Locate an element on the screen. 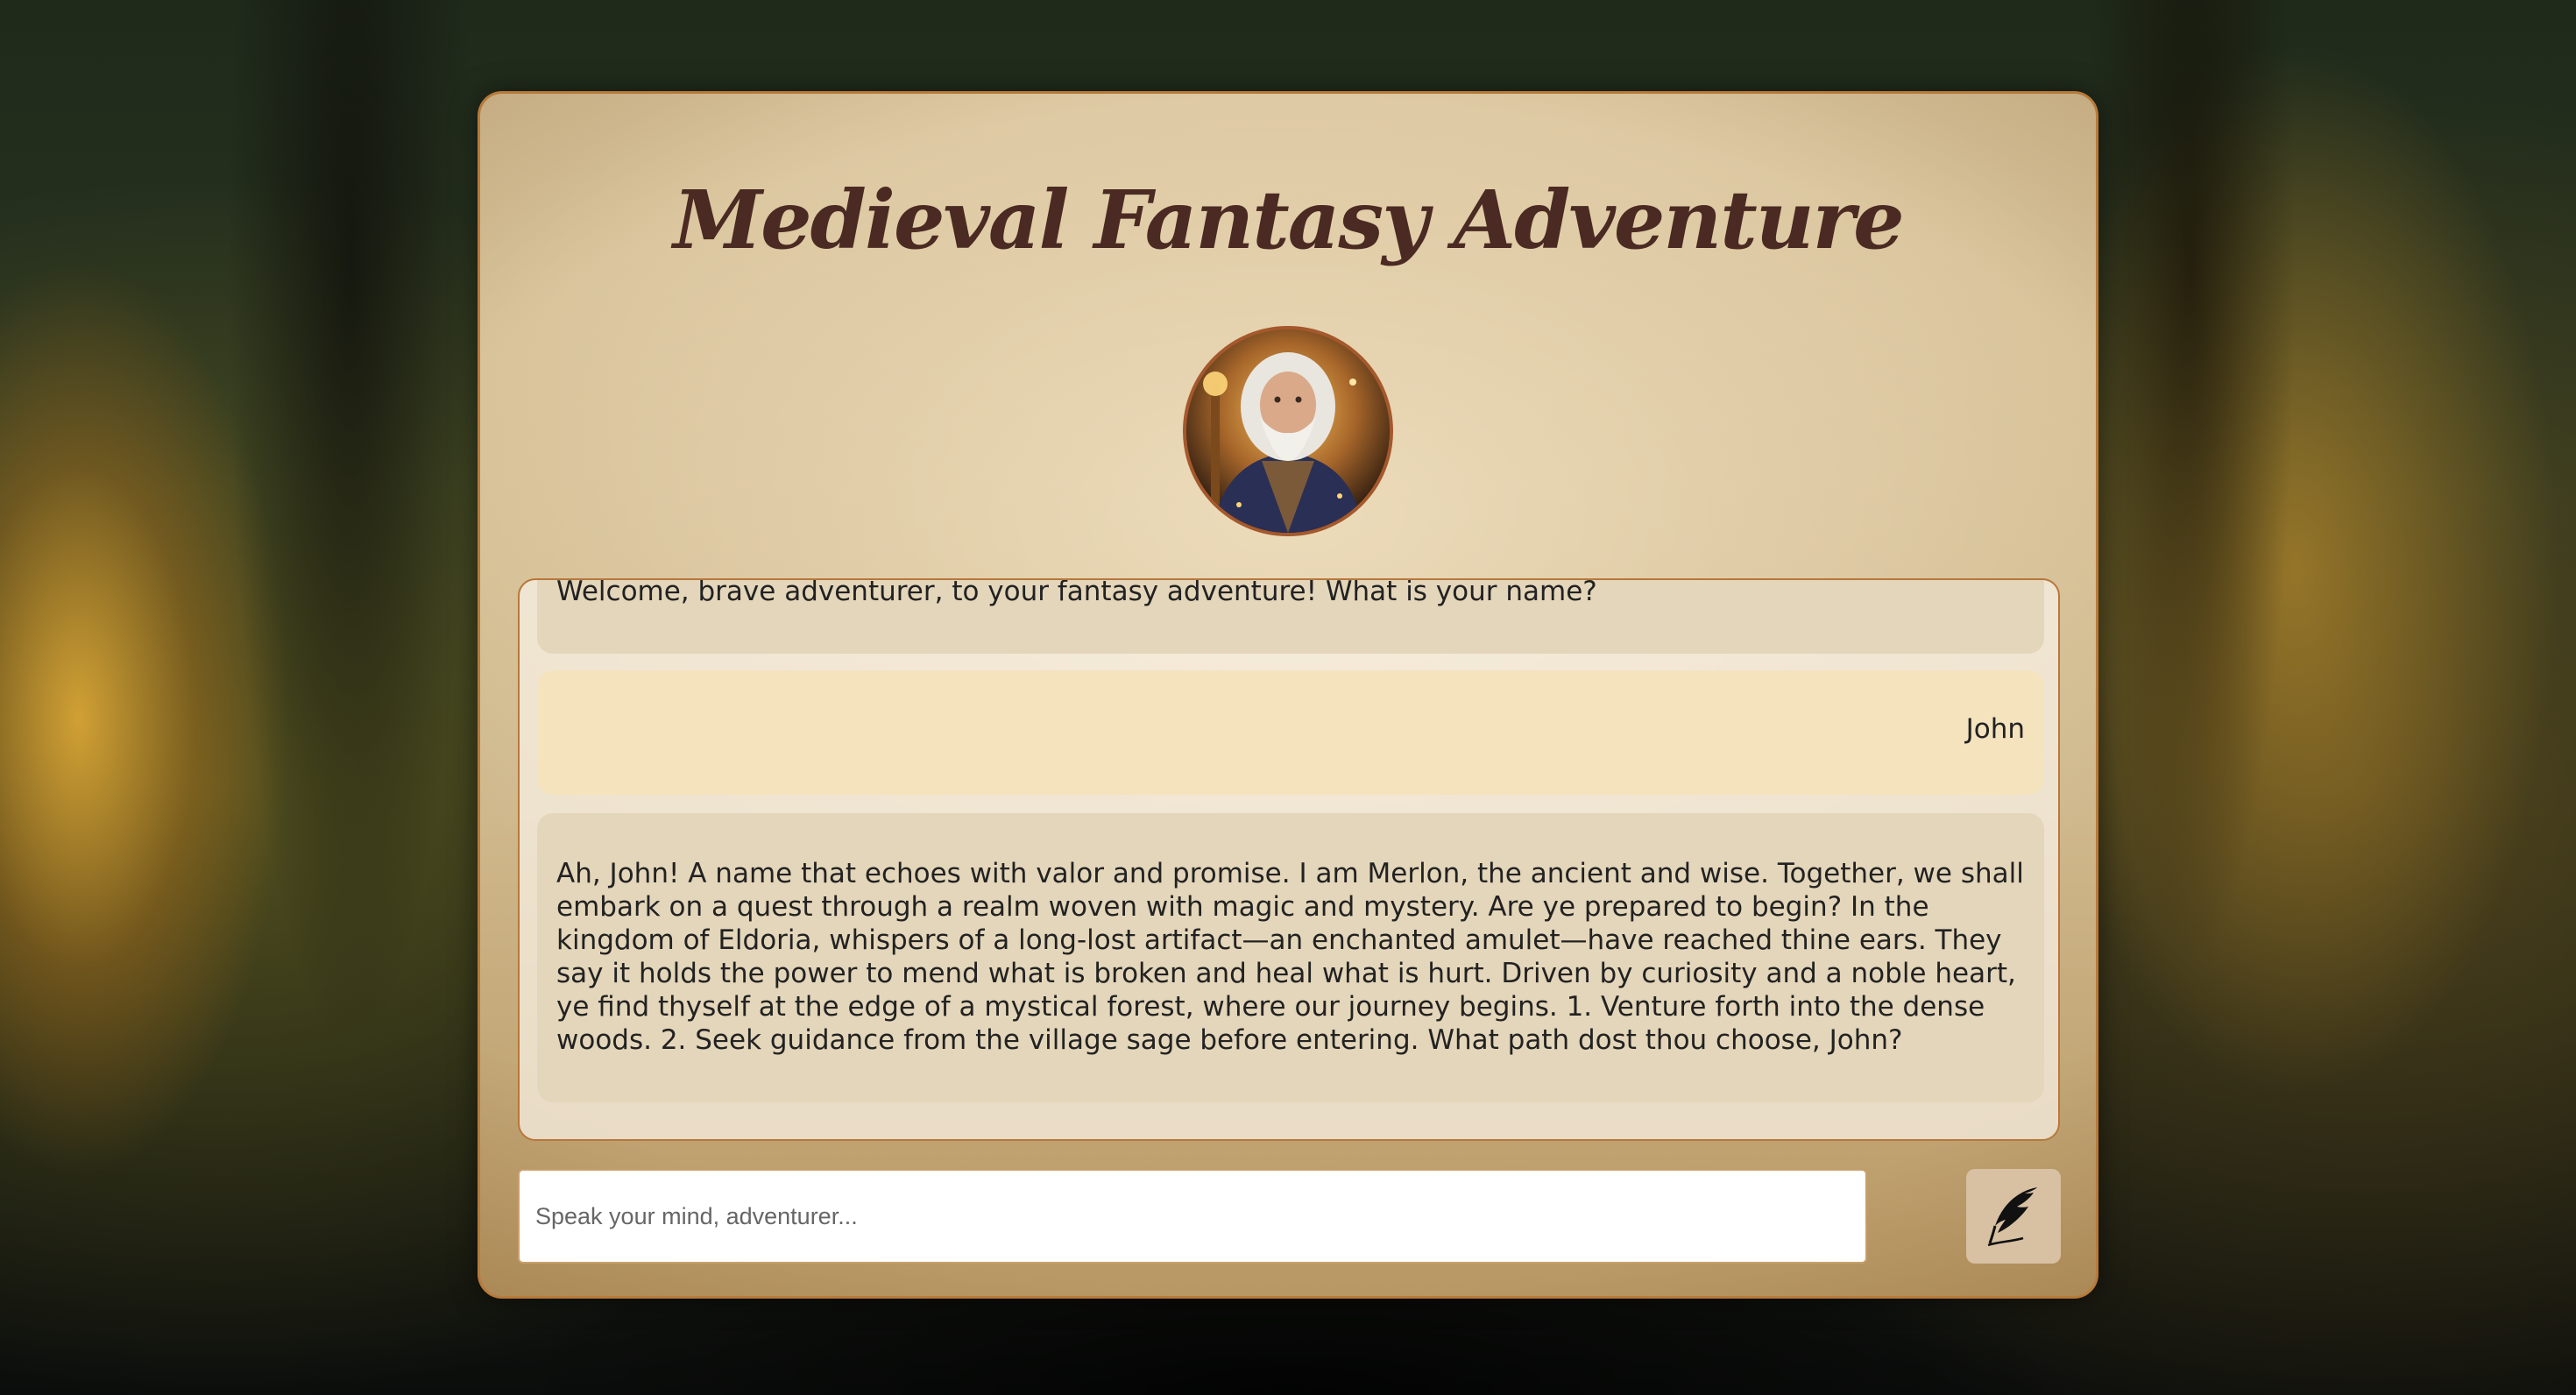 The height and width of the screenshot is (1395, 2576). user-message: John is located at coordinates (1290, 732).